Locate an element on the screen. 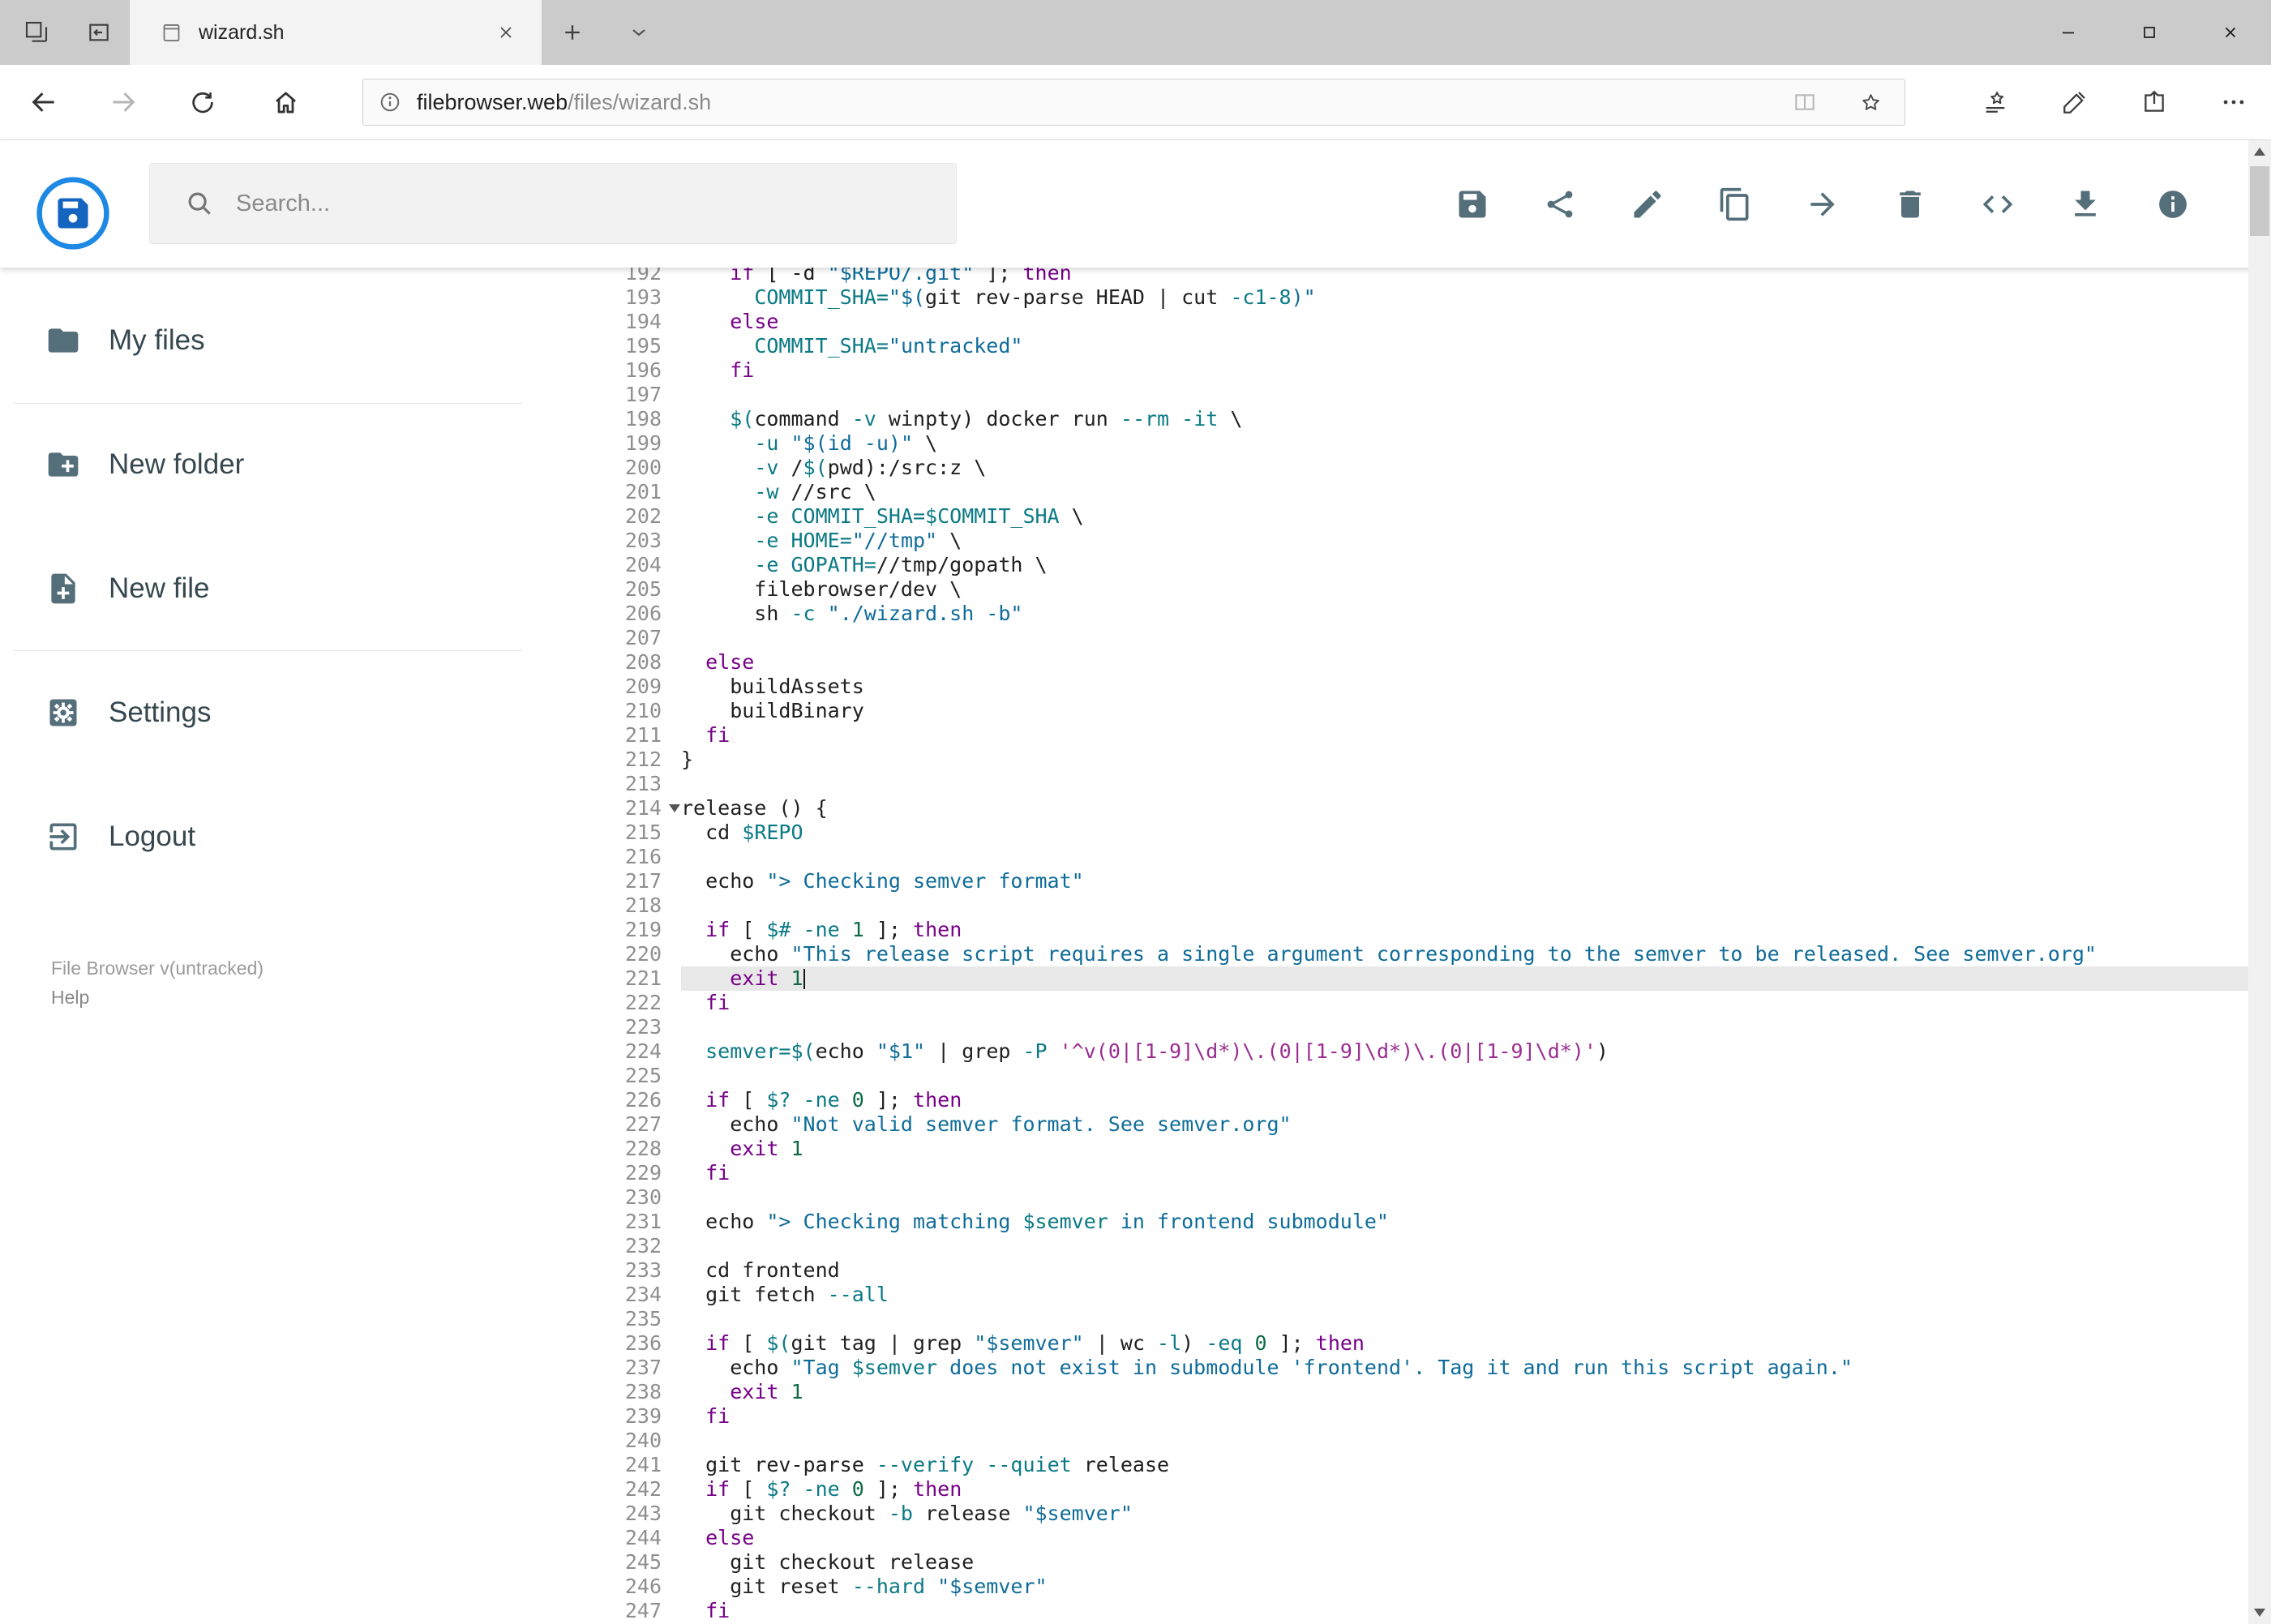  code-line: 217 echo "> Checking semver format" is located at coordinates (1392, 881).